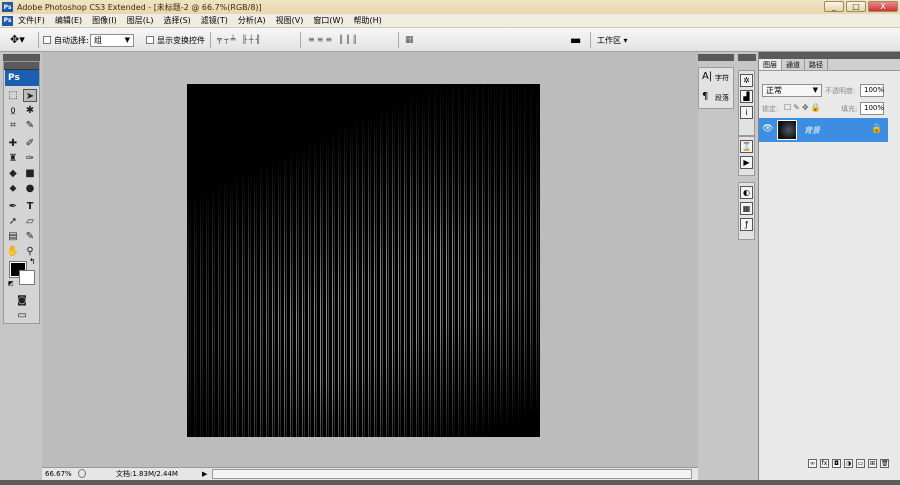 This screenshot has height=485, width=900. I want to click on menu-file: 文件(F), so click(31, 21).